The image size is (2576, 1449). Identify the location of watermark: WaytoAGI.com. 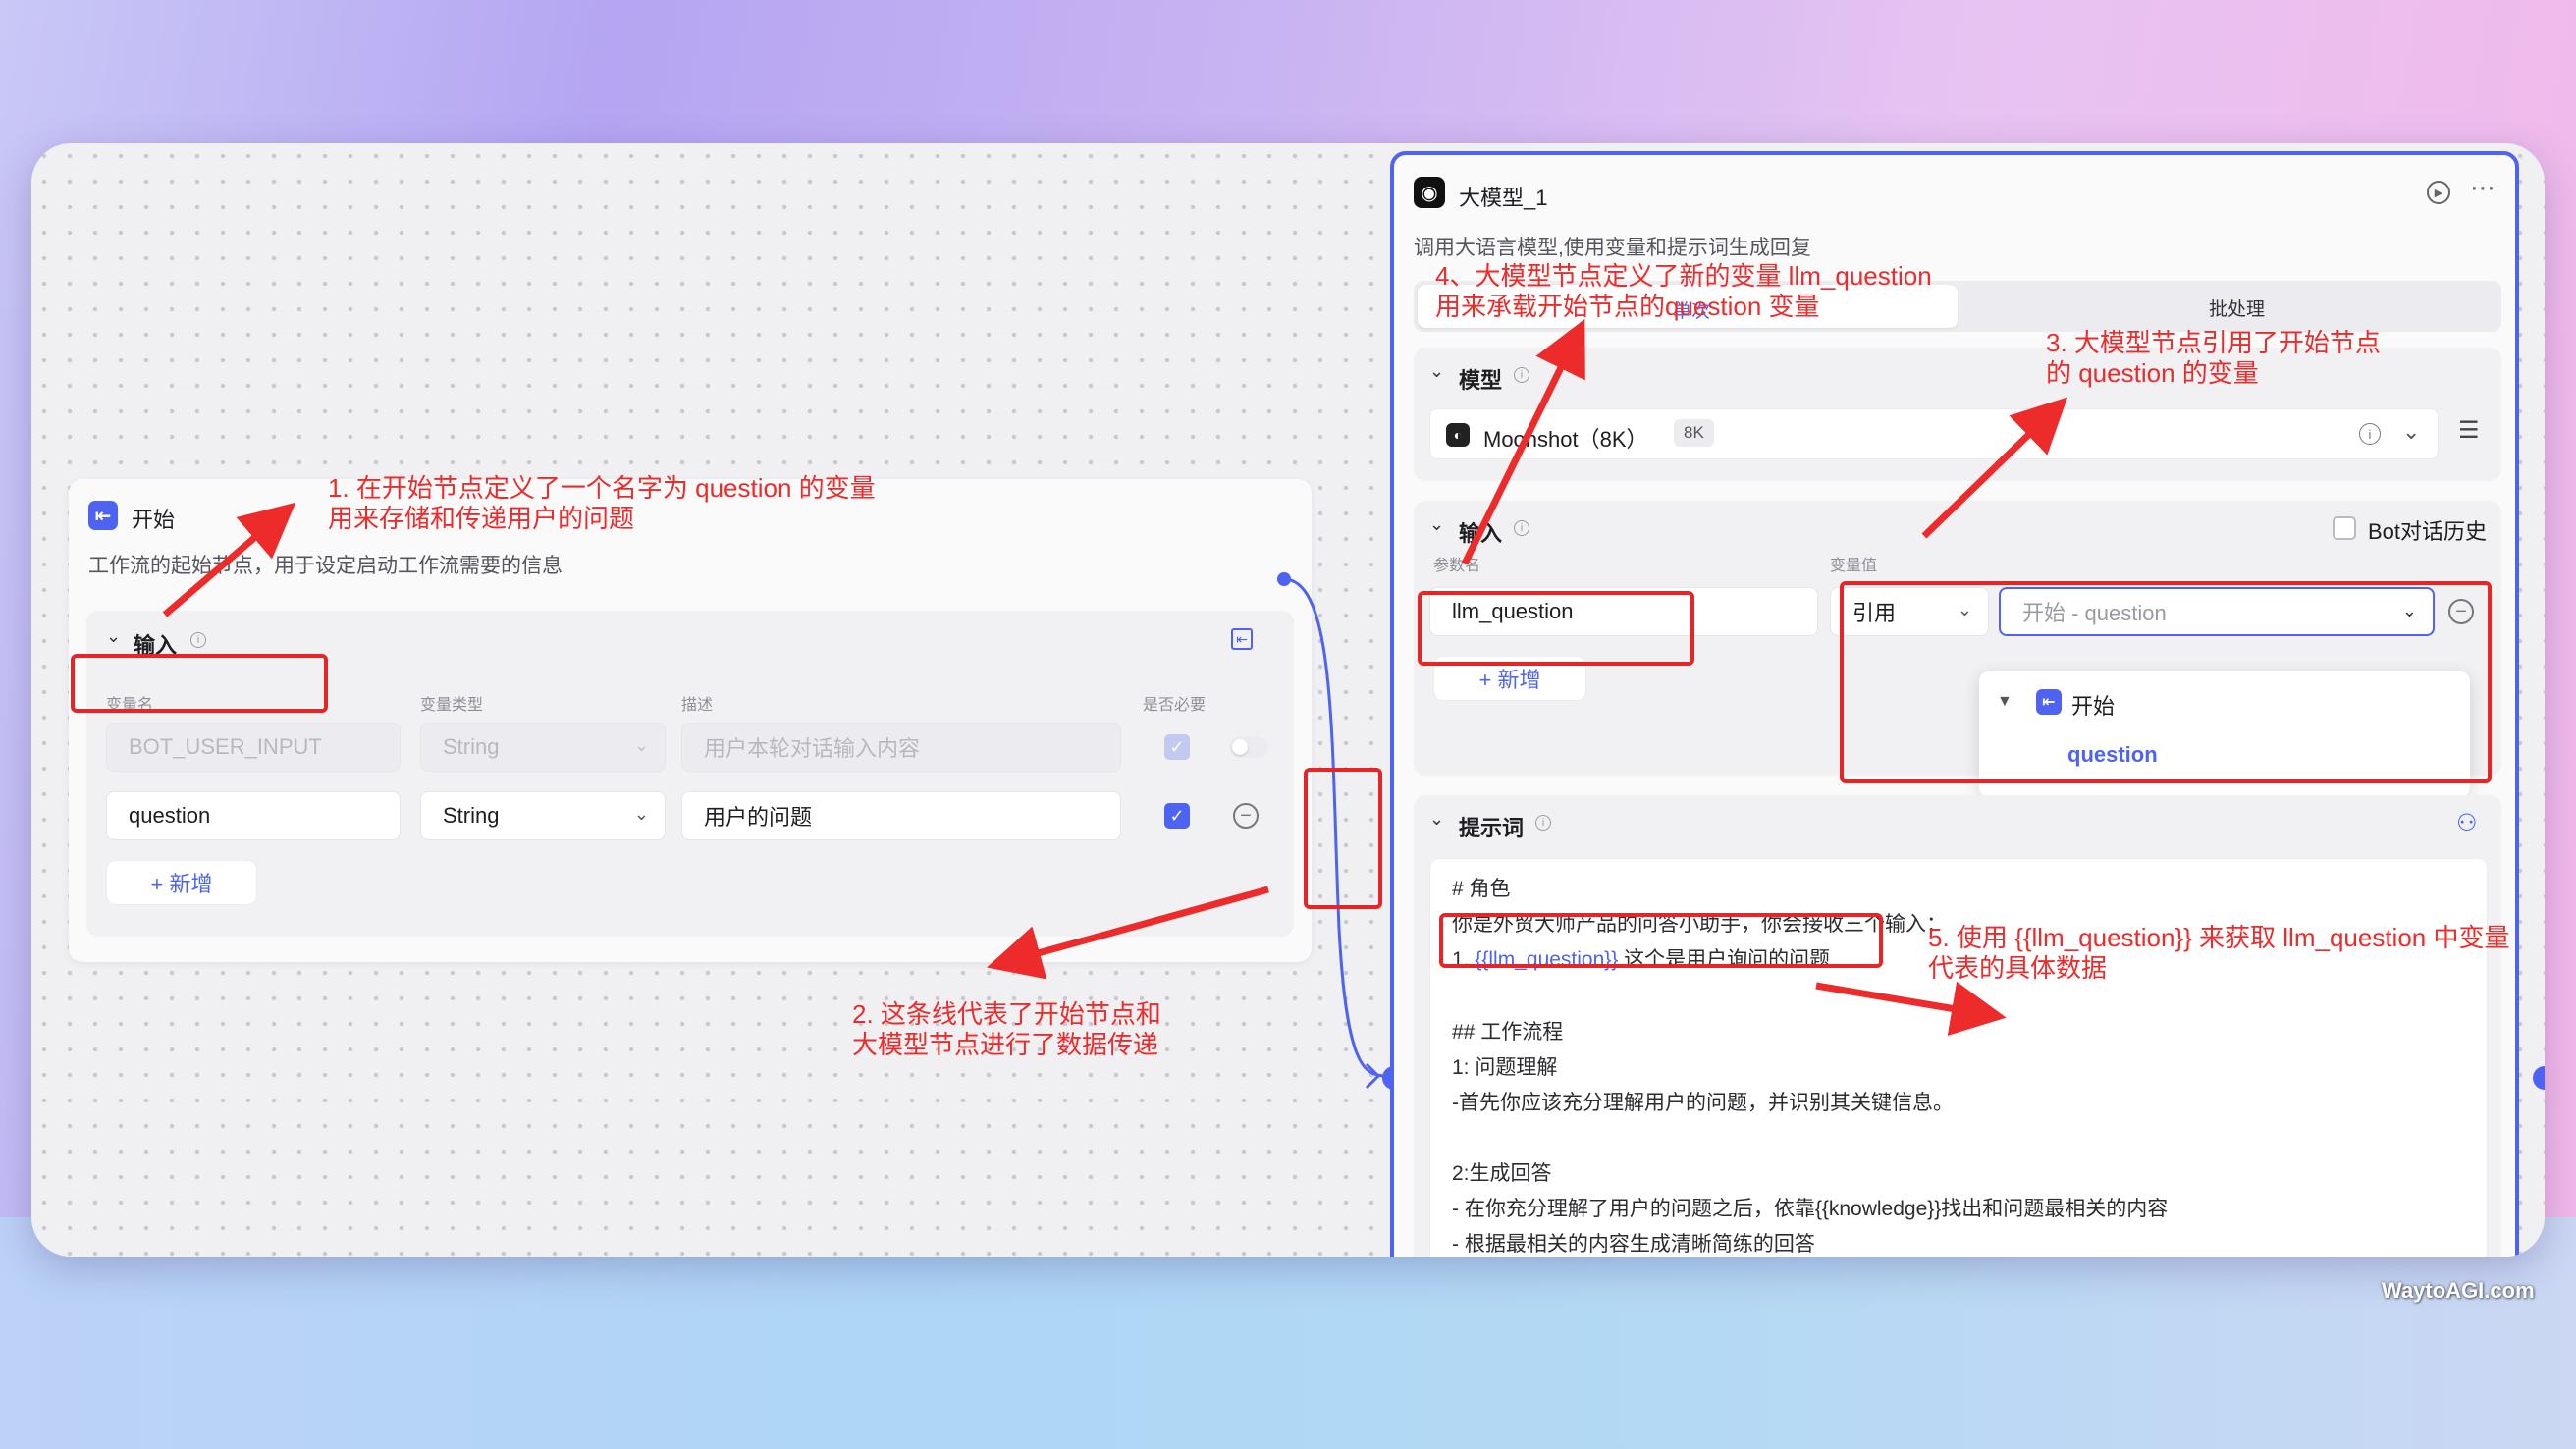
(2458, 1290).